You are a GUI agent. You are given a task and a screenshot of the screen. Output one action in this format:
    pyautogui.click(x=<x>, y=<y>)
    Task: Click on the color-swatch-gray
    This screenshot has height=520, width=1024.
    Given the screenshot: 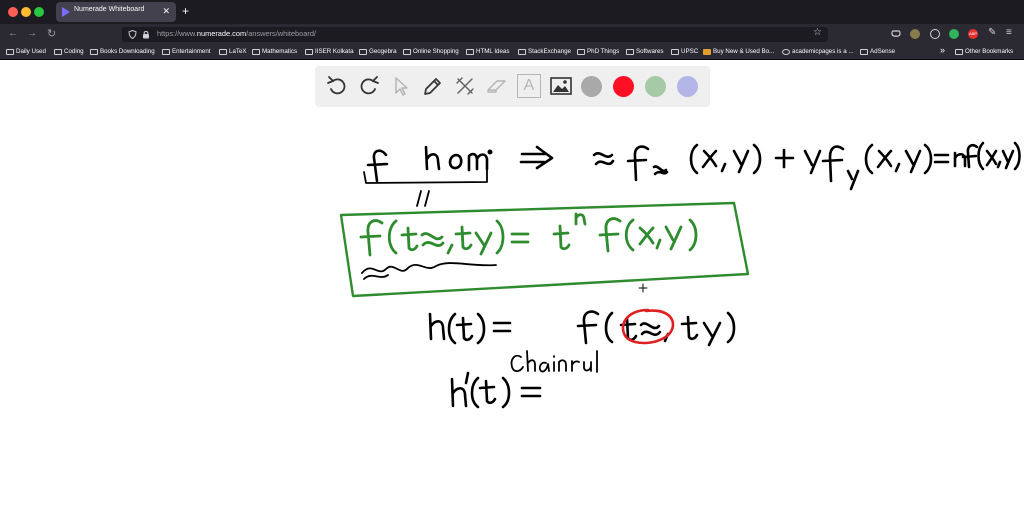 What is the action you would take?
    pyautogui.click(x=591, y=86)
    